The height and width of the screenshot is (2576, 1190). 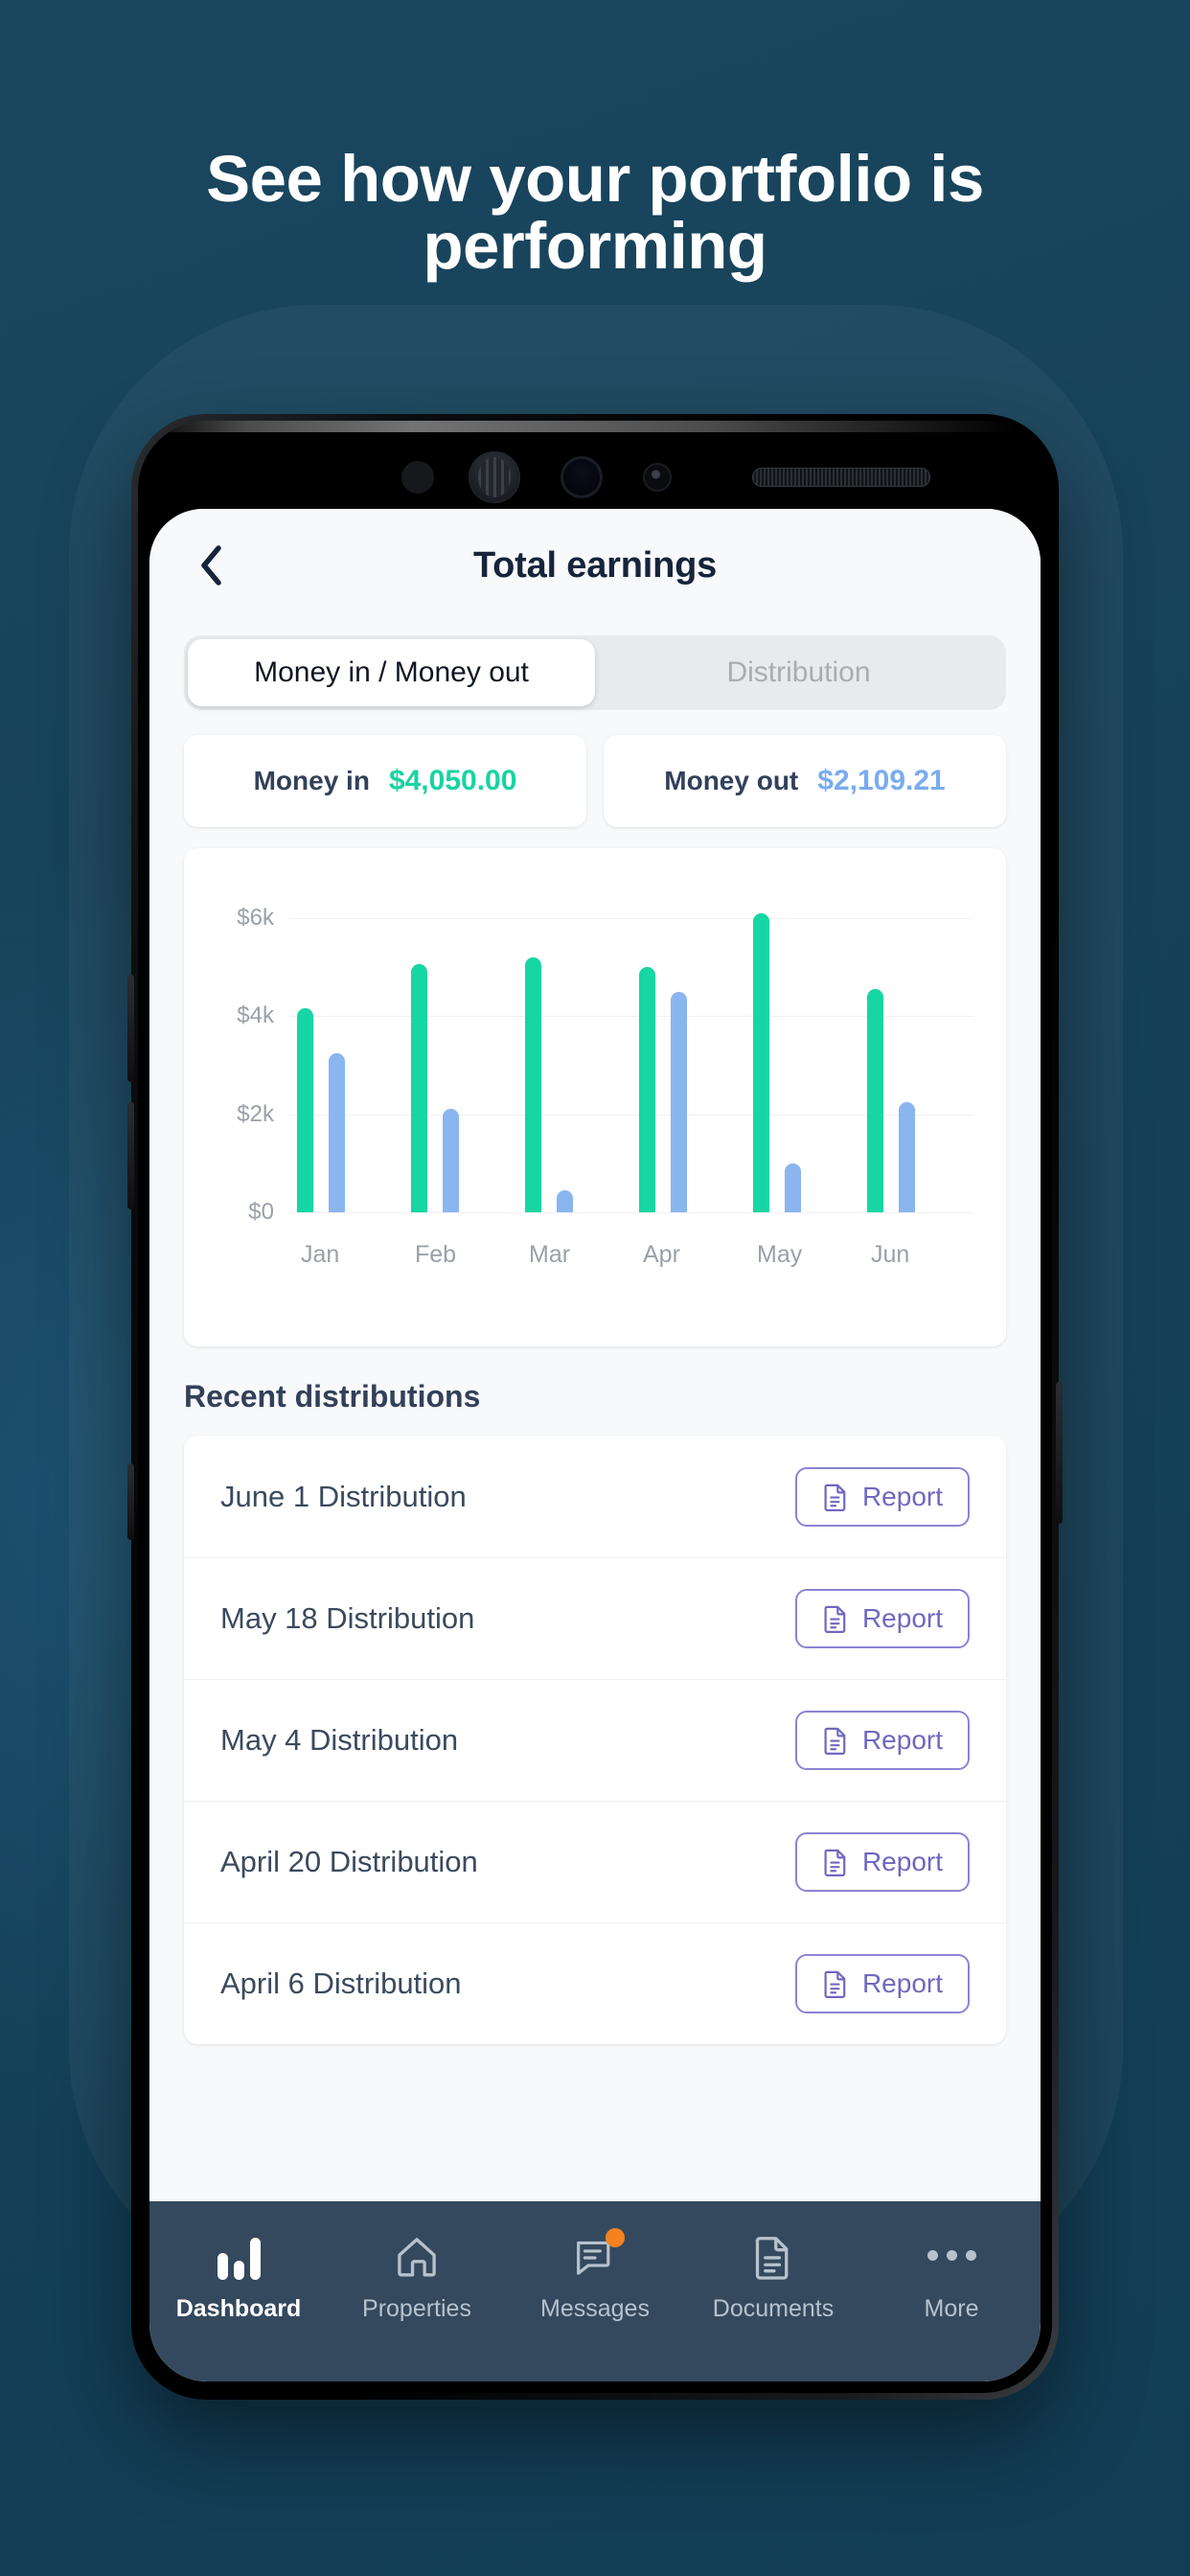 What do you see at coordinates (550, 1254) in the screenshot?
I see `chart-x-tick-label: Mar` at bounding box center [550, 1254].